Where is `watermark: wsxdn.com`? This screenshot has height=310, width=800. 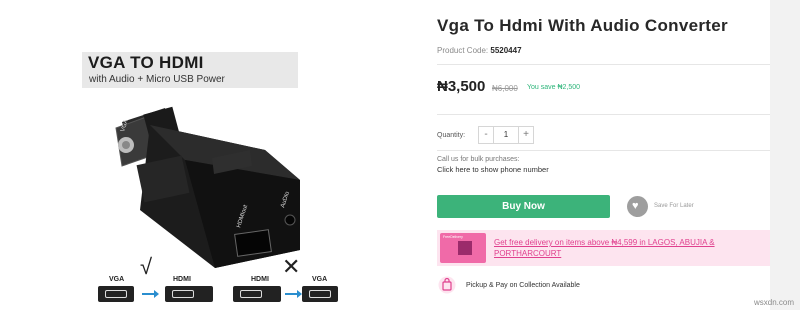
watermark: wsxdn.com is located at coordinates (773, 302).